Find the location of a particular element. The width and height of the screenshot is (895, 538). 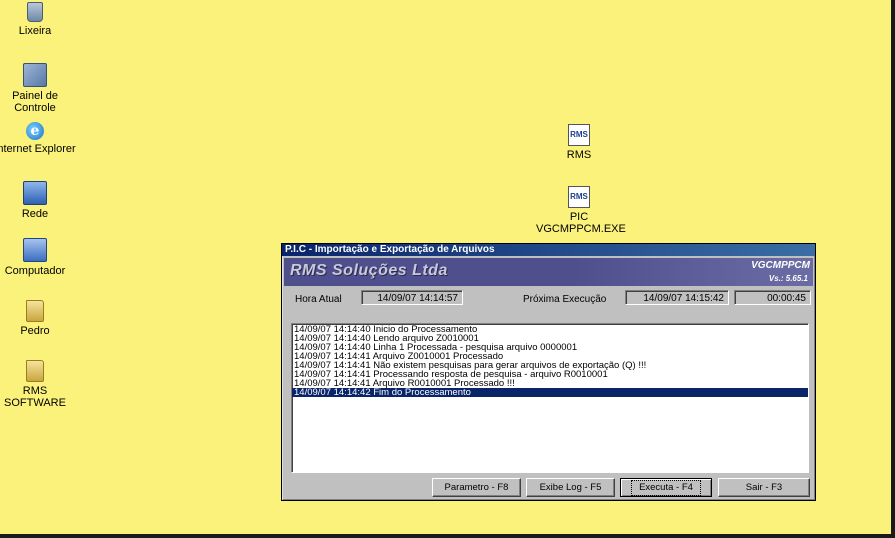

recycle-bin-icon is located at coordinates (35, 12).